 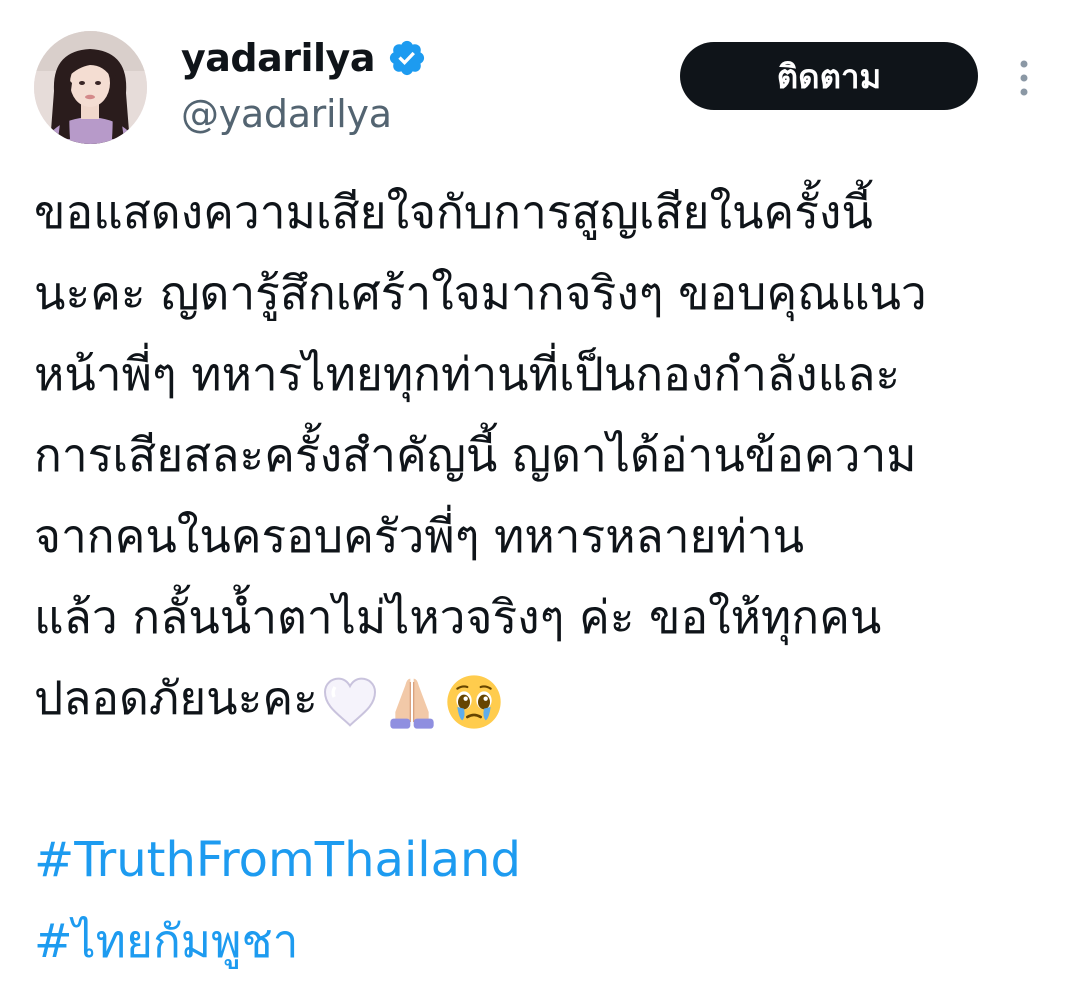 I want to click on hashtag-link: #ไทยกัมพูชา, so click(x=539, y=941).